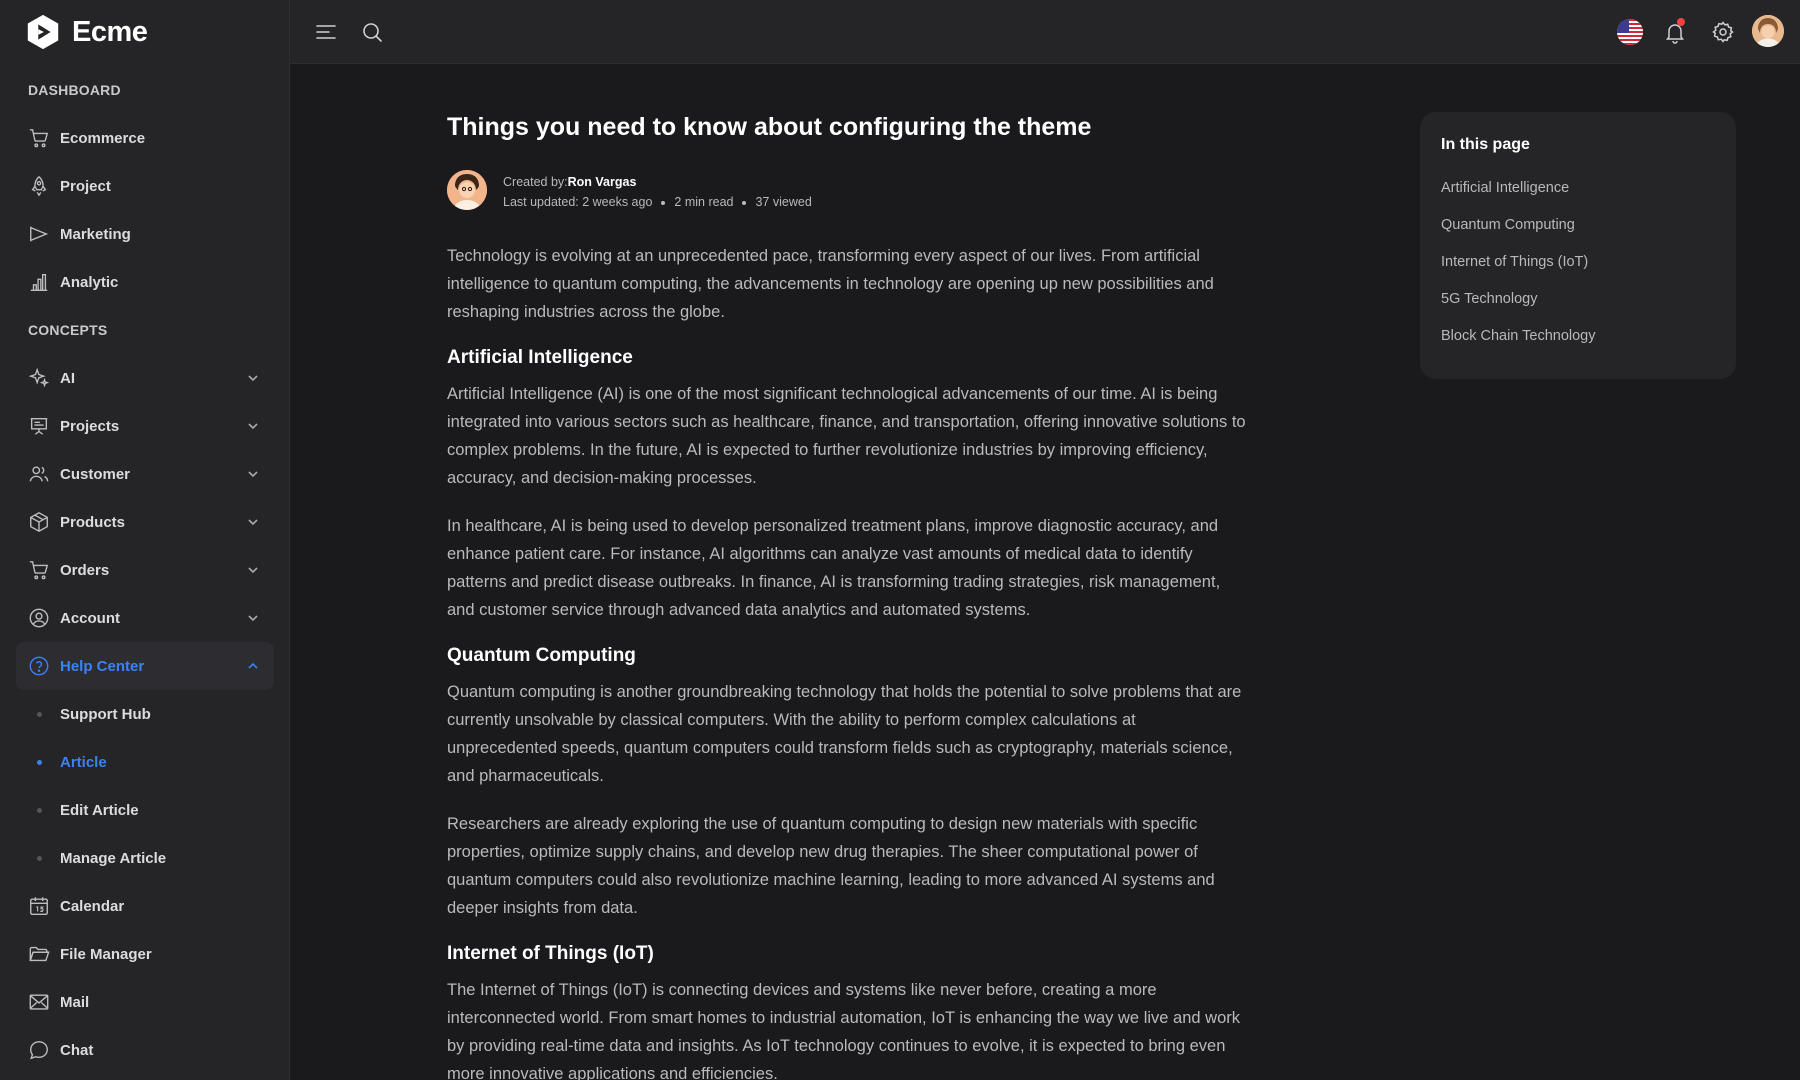 The width and height of the screenshot is (1800, 1080). I want to click on megaphone-icon, so click(39, 234).